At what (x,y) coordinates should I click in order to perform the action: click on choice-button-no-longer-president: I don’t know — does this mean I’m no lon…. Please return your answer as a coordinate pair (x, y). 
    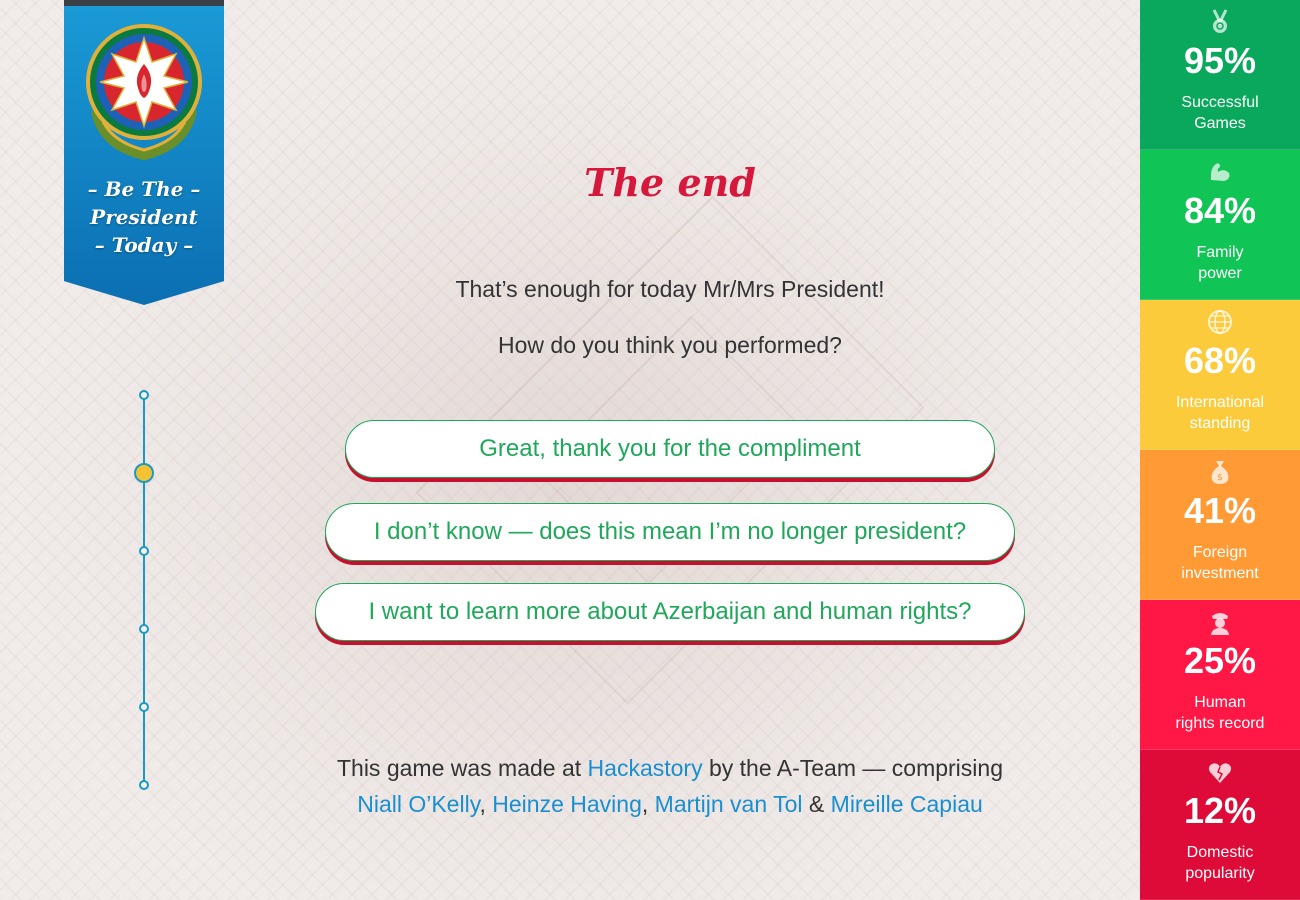
    Looking at the image, I should click on (670, 532).